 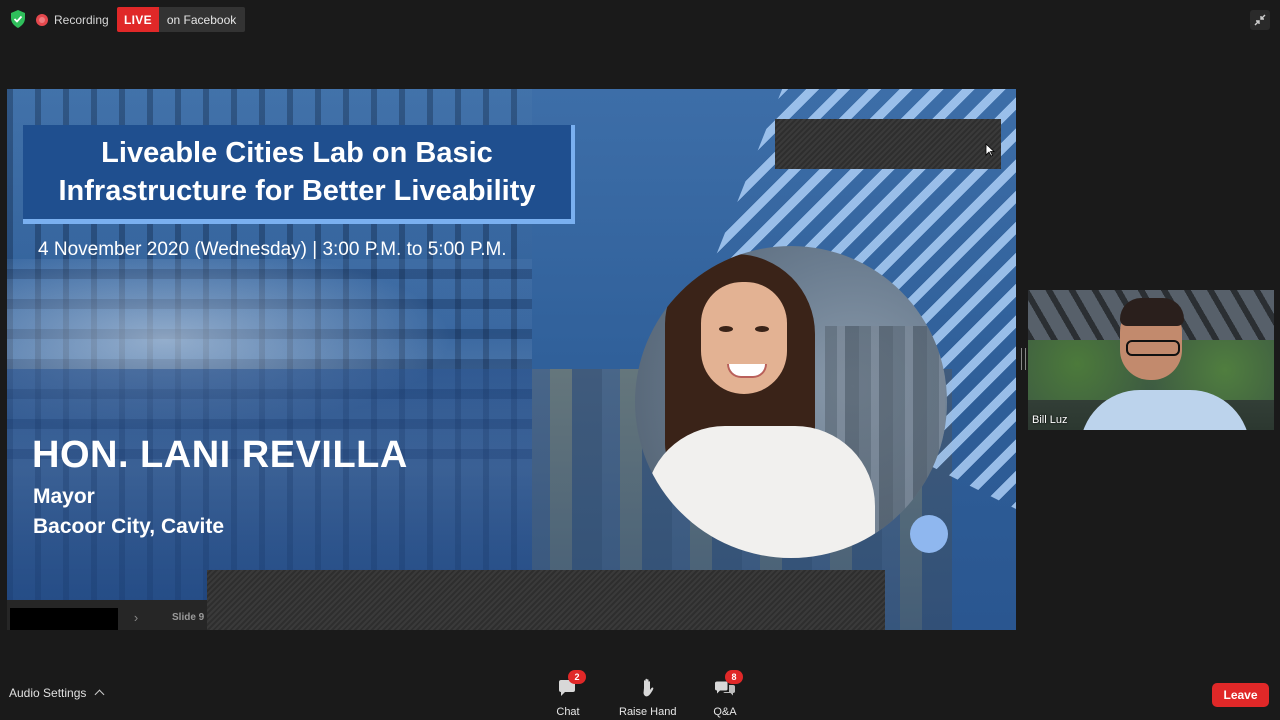 What do you see at coordinates (188, 617) in the screenshot?
I see `slide-number: Slide 9` at bounding box center [188, 617].